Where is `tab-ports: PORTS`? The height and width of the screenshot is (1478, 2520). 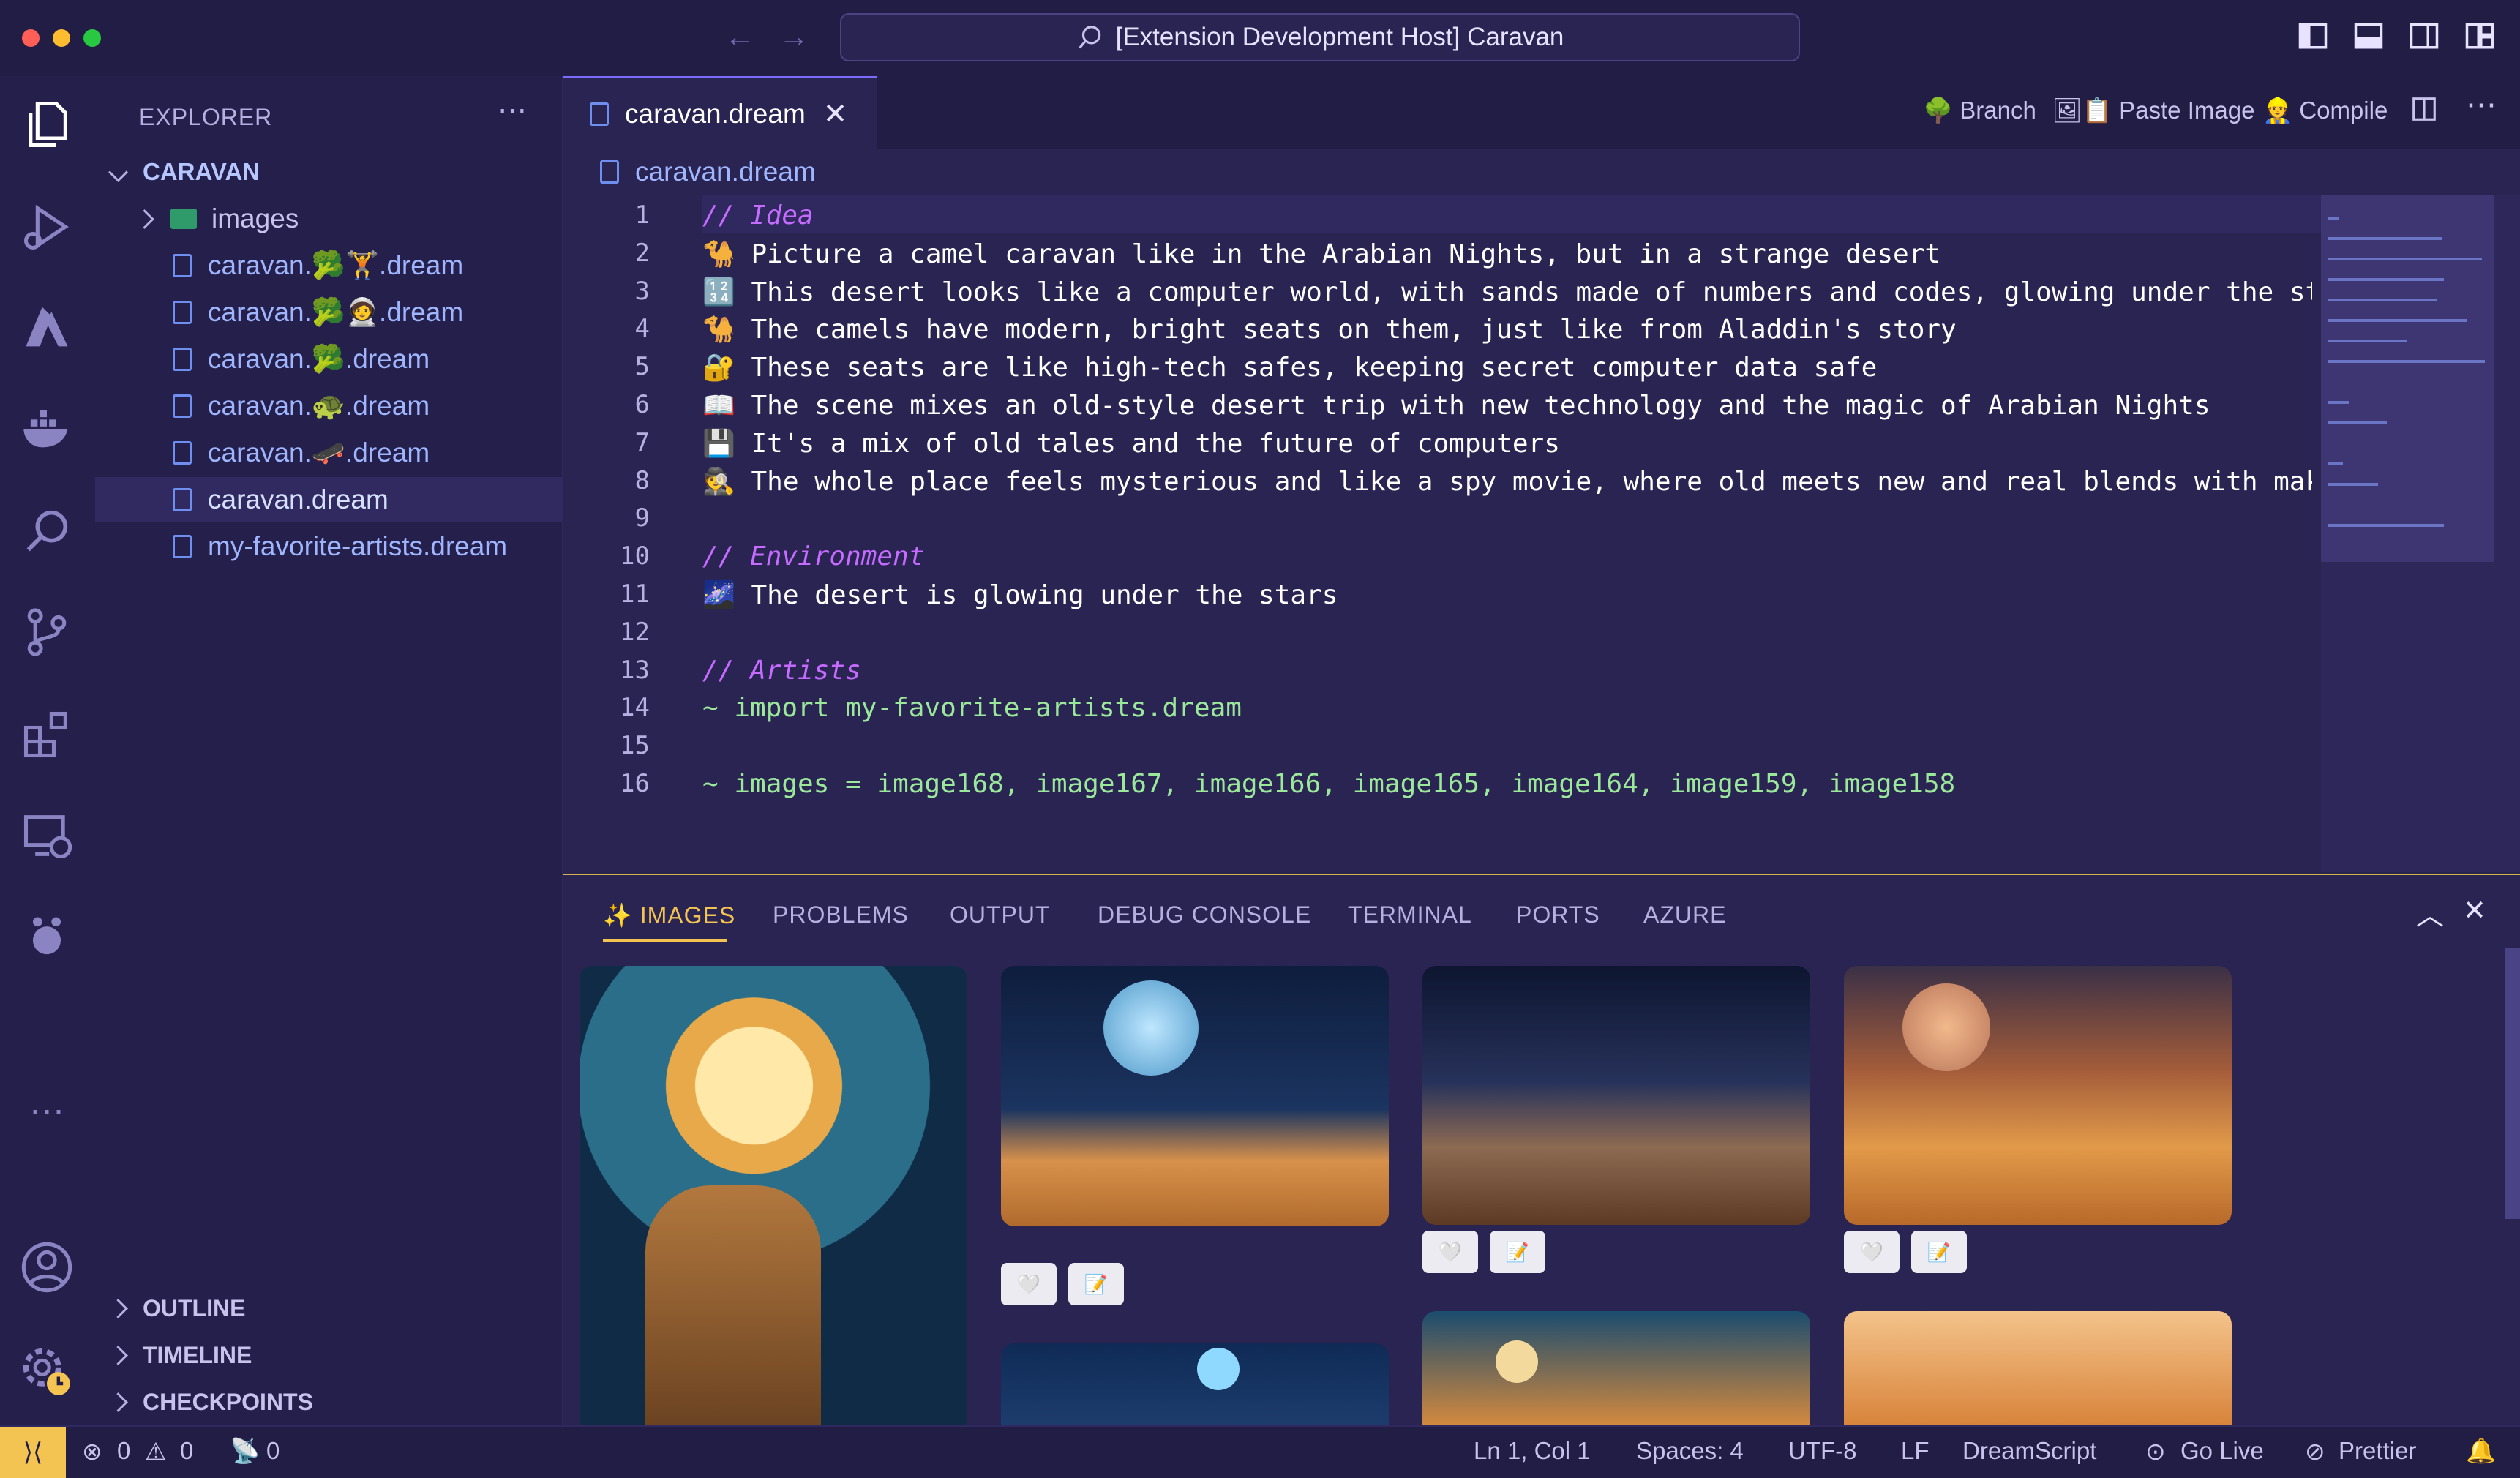 tab-ports: PORTS is located at coordinates (1558, 915).